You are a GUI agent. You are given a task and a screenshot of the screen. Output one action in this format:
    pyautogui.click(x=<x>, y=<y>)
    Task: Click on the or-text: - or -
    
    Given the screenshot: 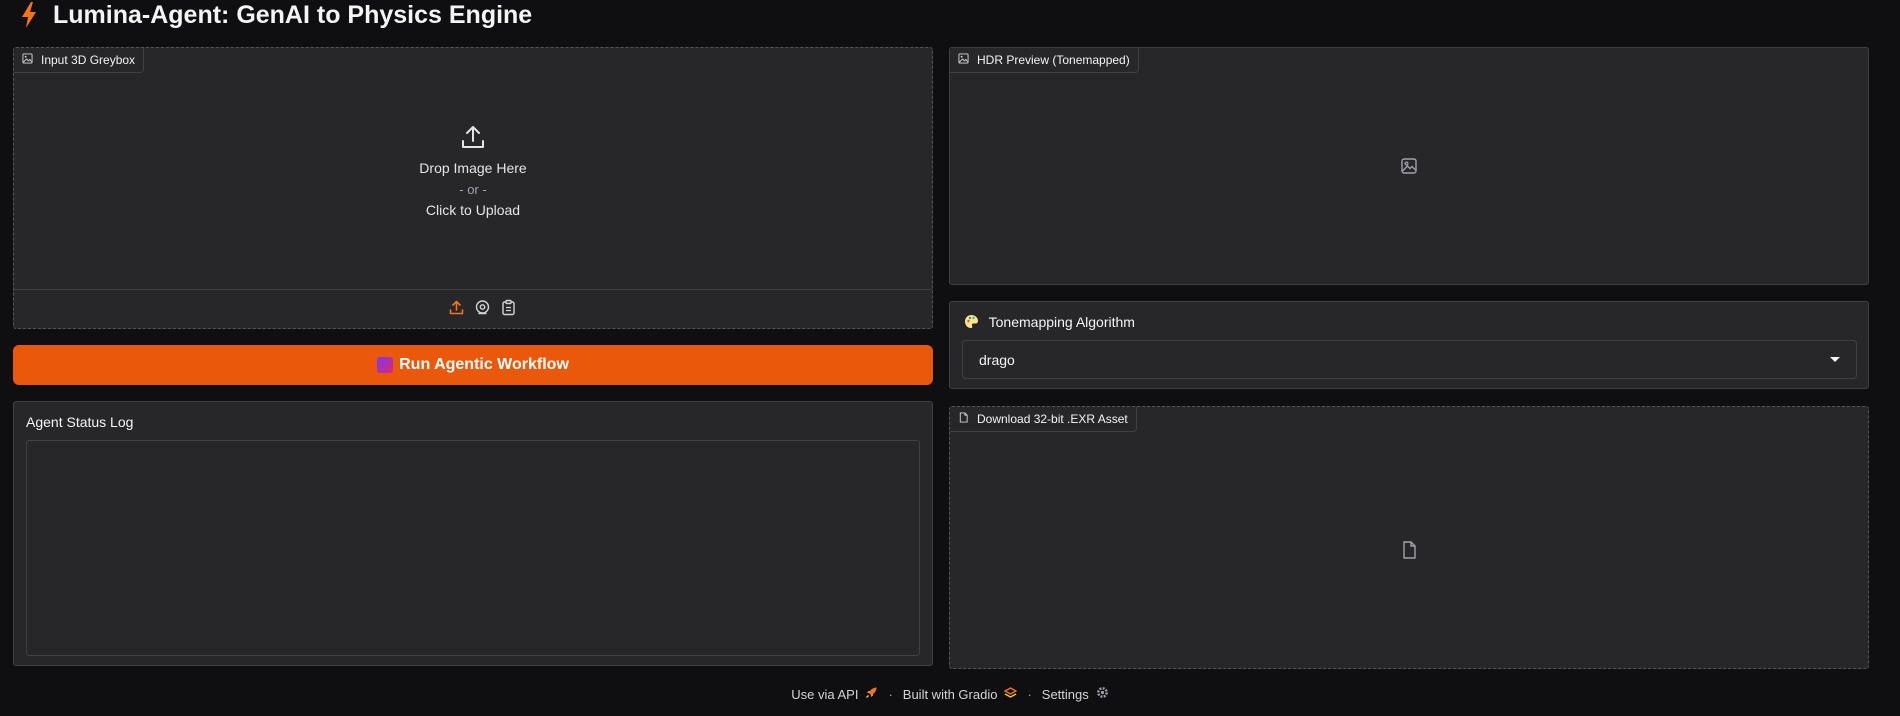 What is the action you would take?
    pyautogui.click(x=473, y=189)
    